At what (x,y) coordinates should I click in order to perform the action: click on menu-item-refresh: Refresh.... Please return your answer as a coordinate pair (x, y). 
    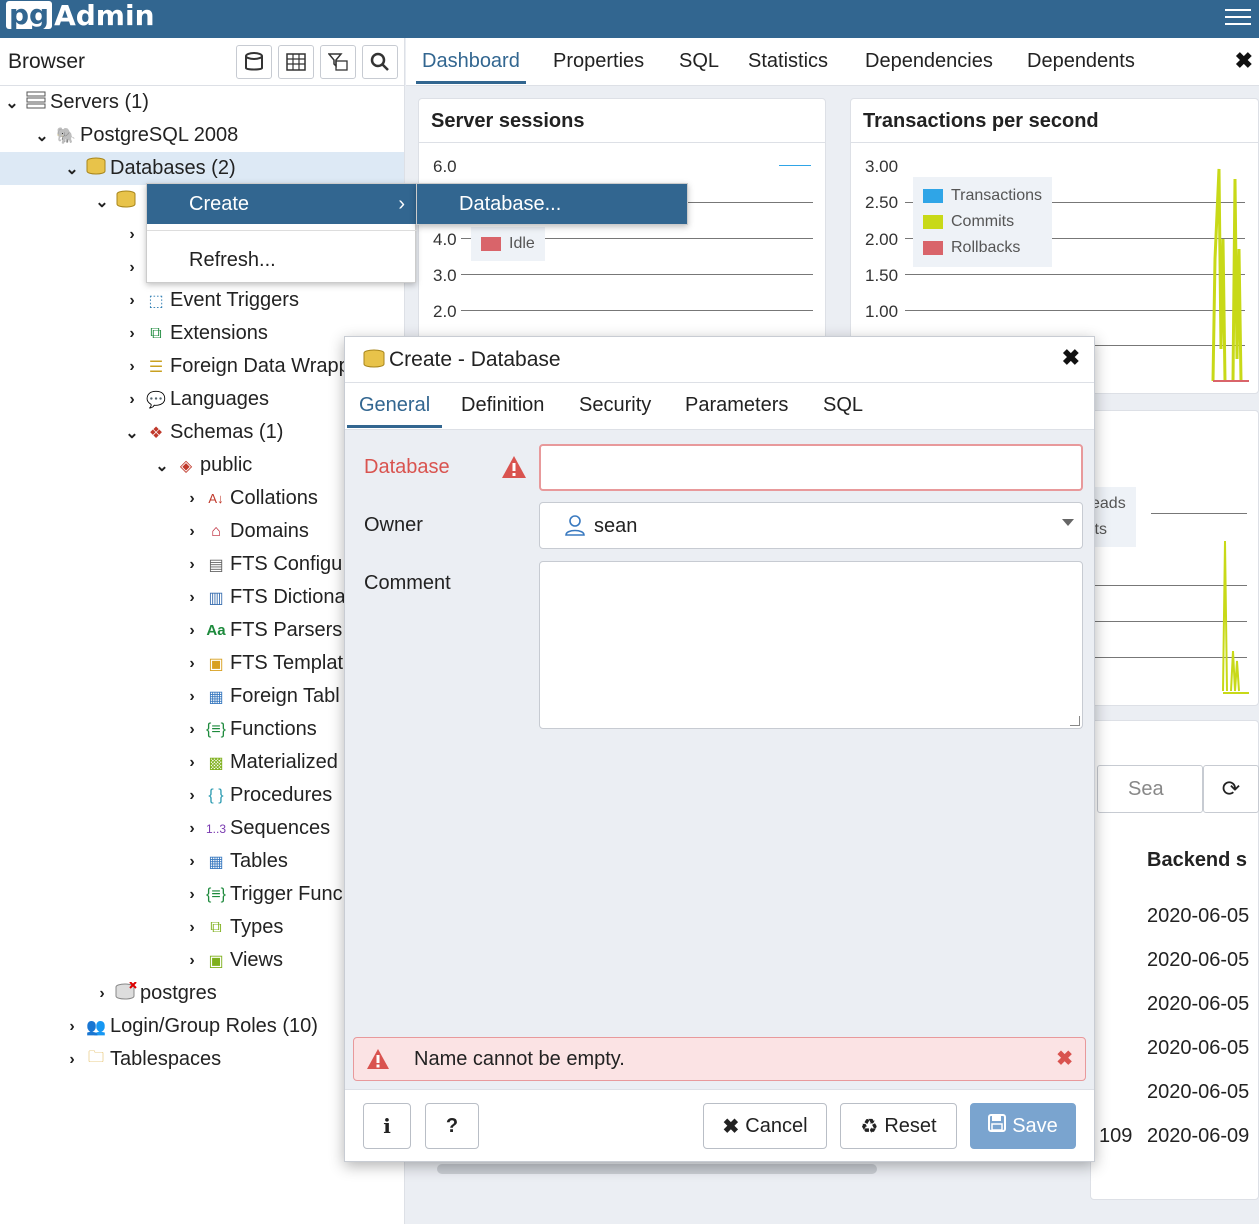
    Looking at the image, I should click on (282, 260).